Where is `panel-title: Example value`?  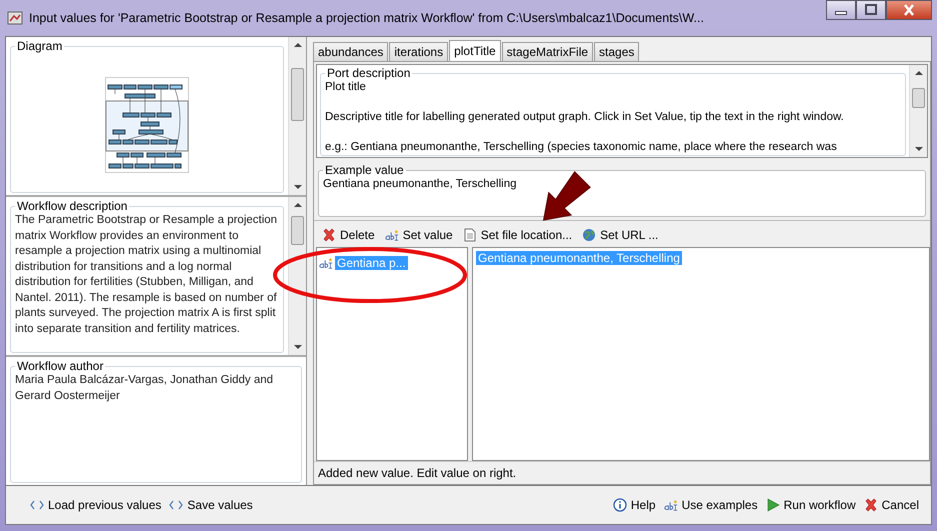
panel-title: Example value is located at coordinates (364, 170).